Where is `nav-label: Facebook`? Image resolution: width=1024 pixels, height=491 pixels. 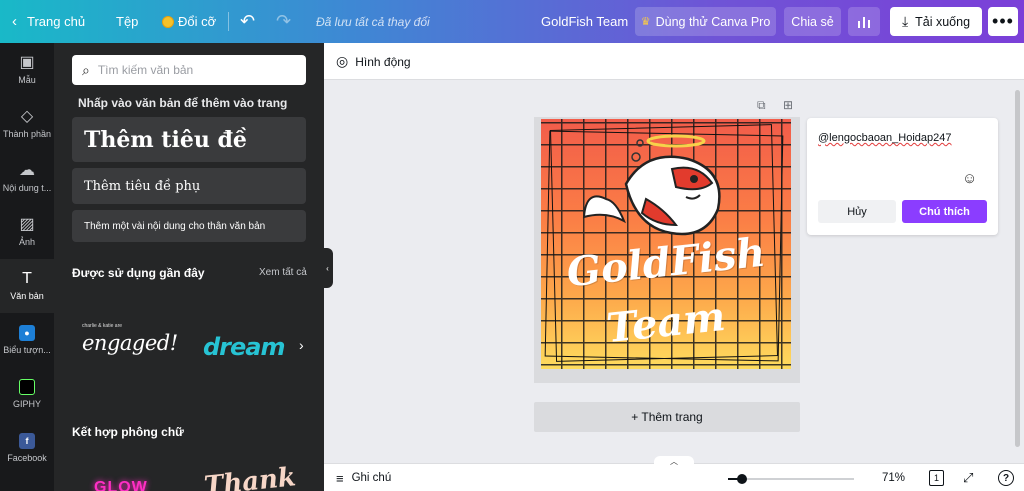 nav-label: Facebook is located at coordinates (27, 458).